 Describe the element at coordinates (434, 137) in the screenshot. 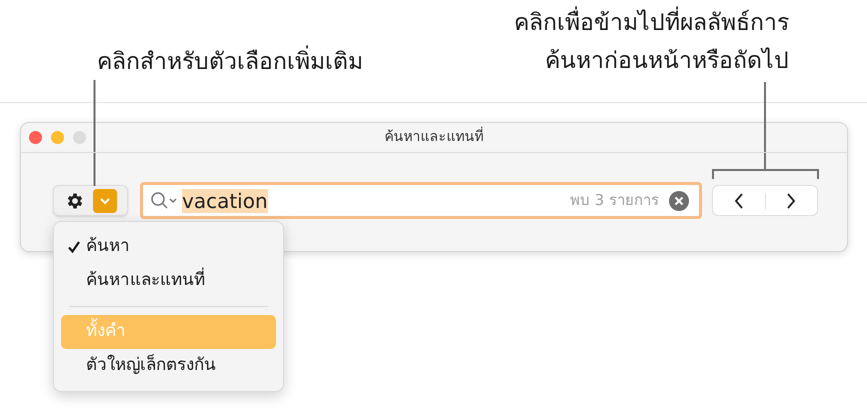

I see `window-title: ค้นหาและแทนที่` at that location.